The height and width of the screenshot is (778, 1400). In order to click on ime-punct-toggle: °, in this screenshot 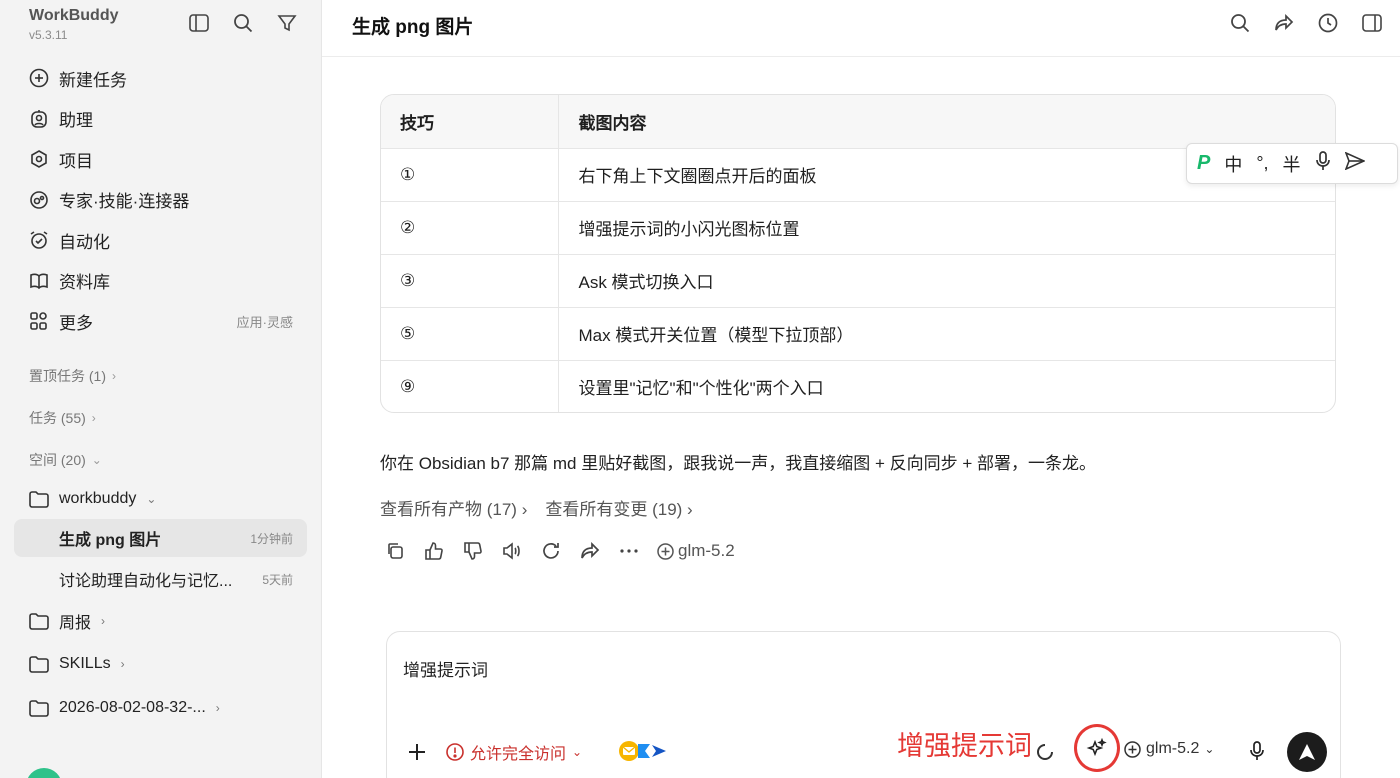, I will do `click(1262, 163)`.